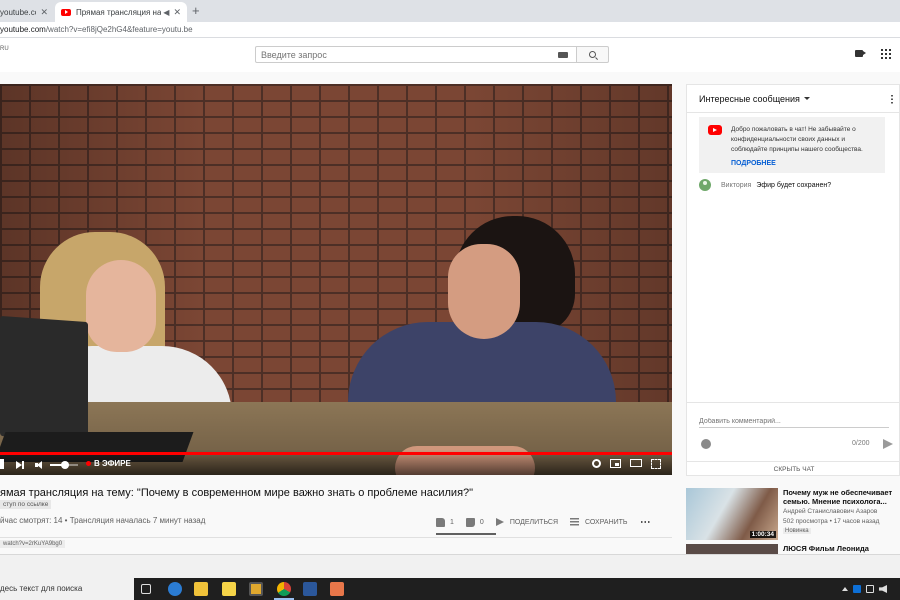  I want to click on description-link: watch?v=2rKuYA9bg0, so click(33, 544).